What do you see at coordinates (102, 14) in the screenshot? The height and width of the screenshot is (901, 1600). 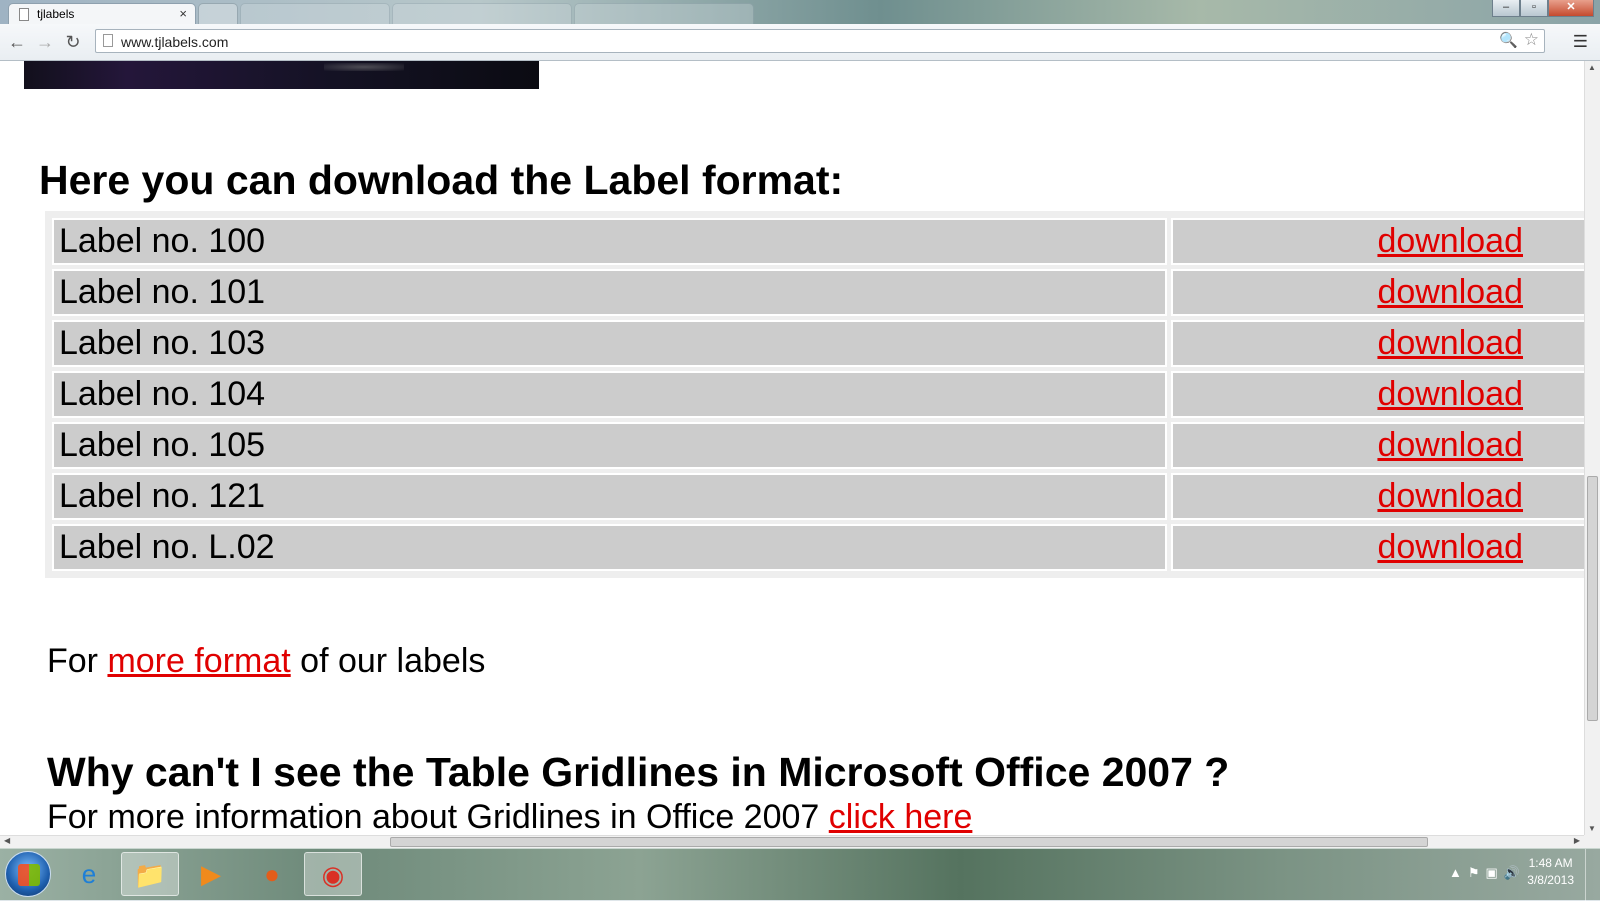 I see `tab-tjlabels: tjlabels ×` at bounding box center [102, 14].